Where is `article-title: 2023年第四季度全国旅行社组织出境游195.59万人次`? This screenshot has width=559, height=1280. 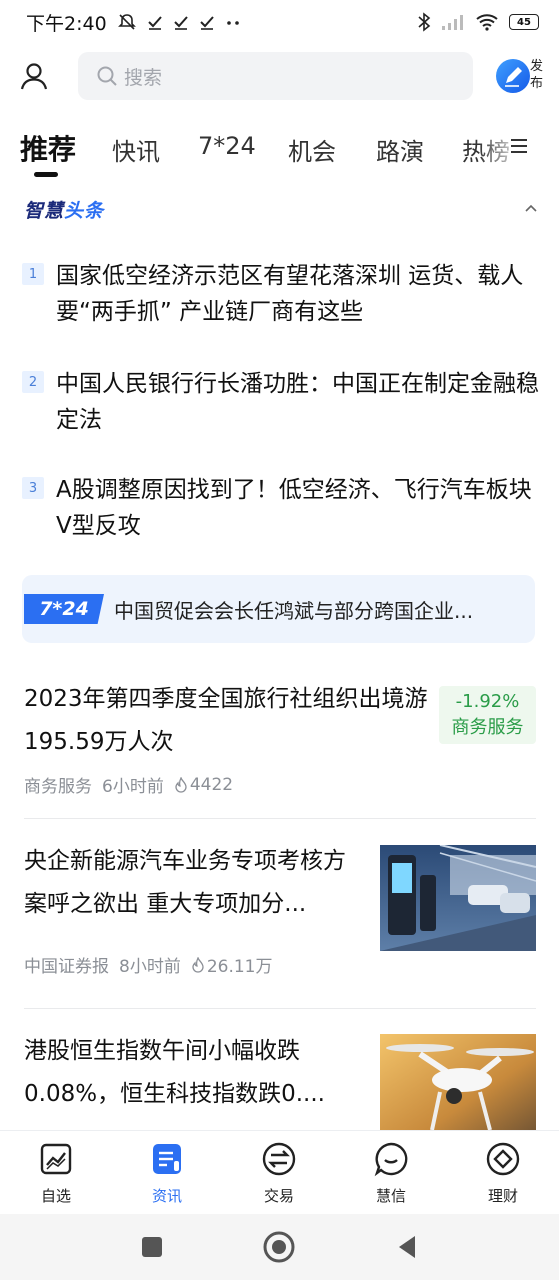
article-title: 2023年第四季度全国旅行社组织出境游195.59万人次 is located at coordinates (226, 720).